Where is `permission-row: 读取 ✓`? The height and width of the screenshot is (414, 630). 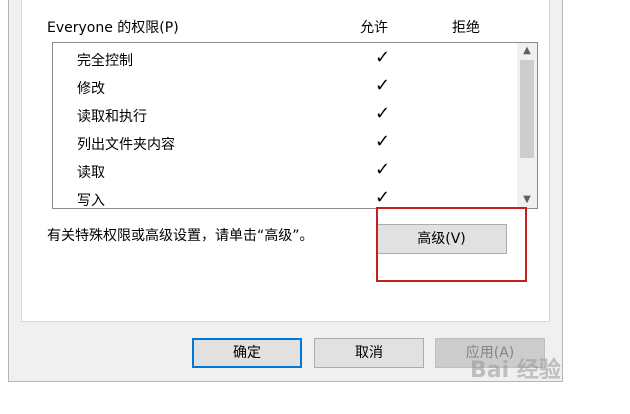
permission-row: 读取 ✓ is located at coordinates (286, 171).